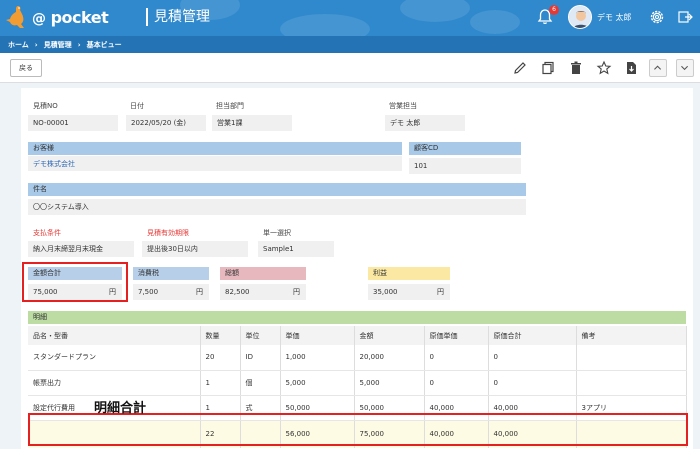 The width and height of the screenshot is (700, 449). Describe the element at coordinates (171, 273) in the screenshot. I see `tax-header: 消費税` at that location.